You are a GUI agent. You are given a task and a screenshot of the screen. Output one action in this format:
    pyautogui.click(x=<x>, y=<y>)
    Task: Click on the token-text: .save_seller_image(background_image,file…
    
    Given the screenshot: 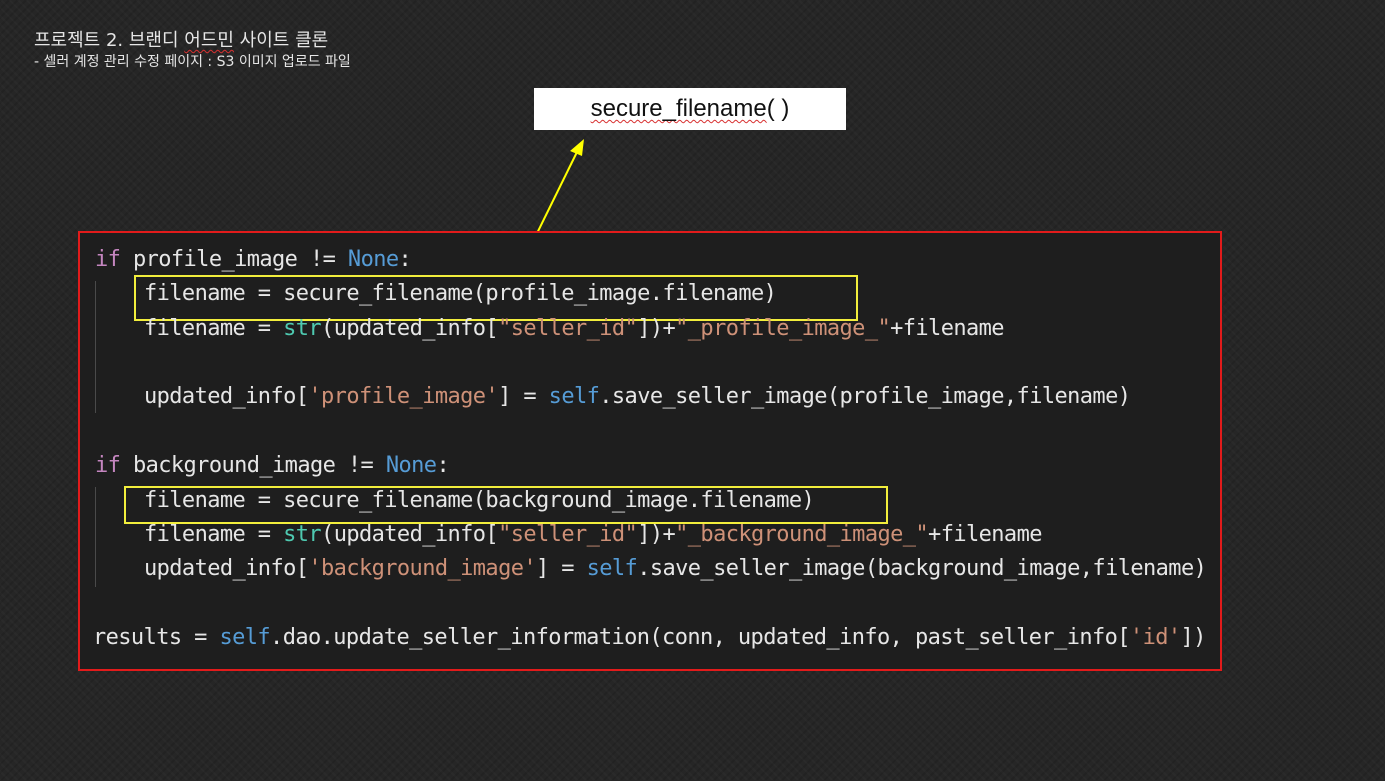 What is the action you would take?
    pyautogui.click(x=922, y=568)
    